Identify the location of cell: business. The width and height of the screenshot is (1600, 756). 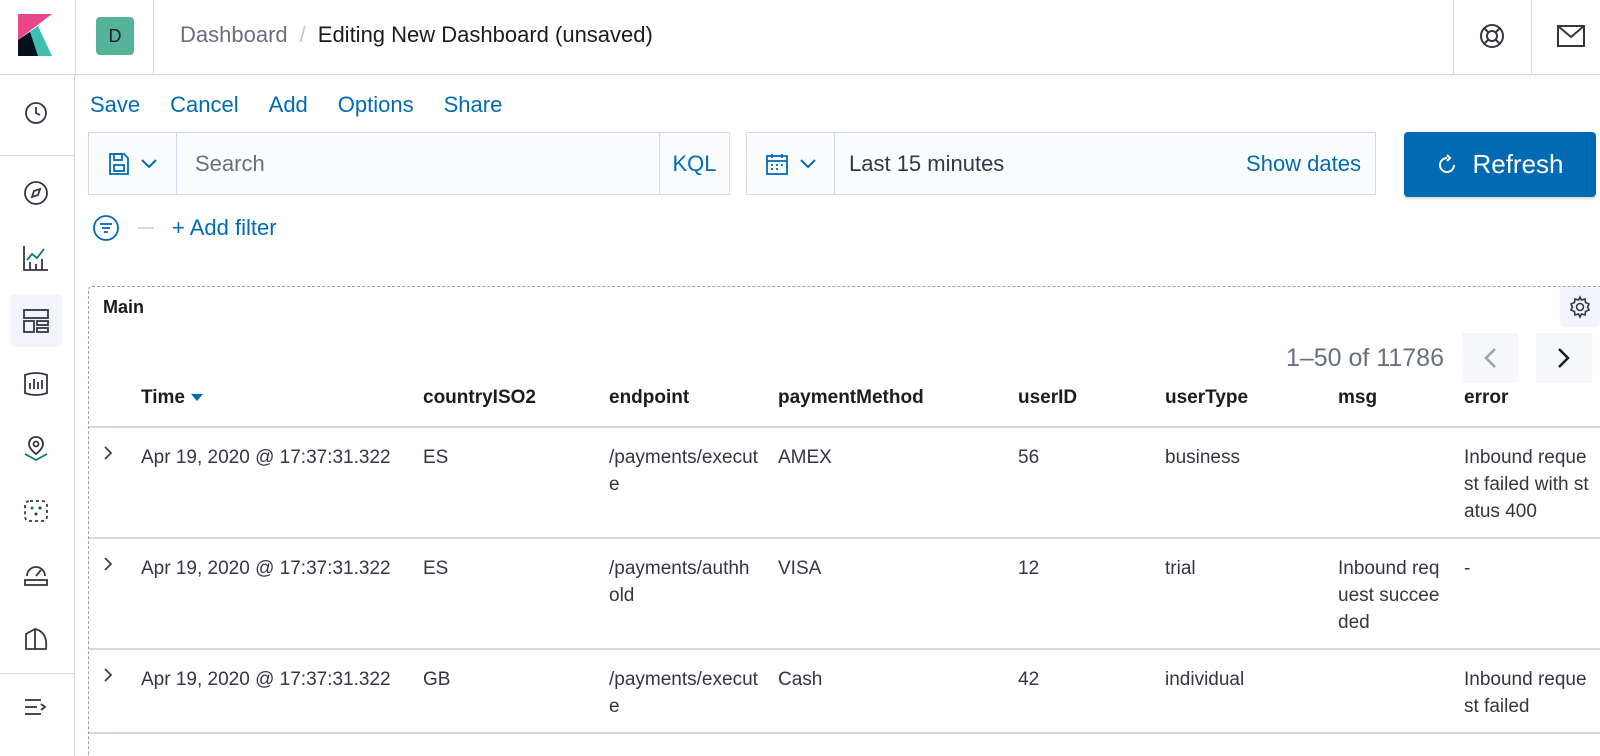
(1202, 457).